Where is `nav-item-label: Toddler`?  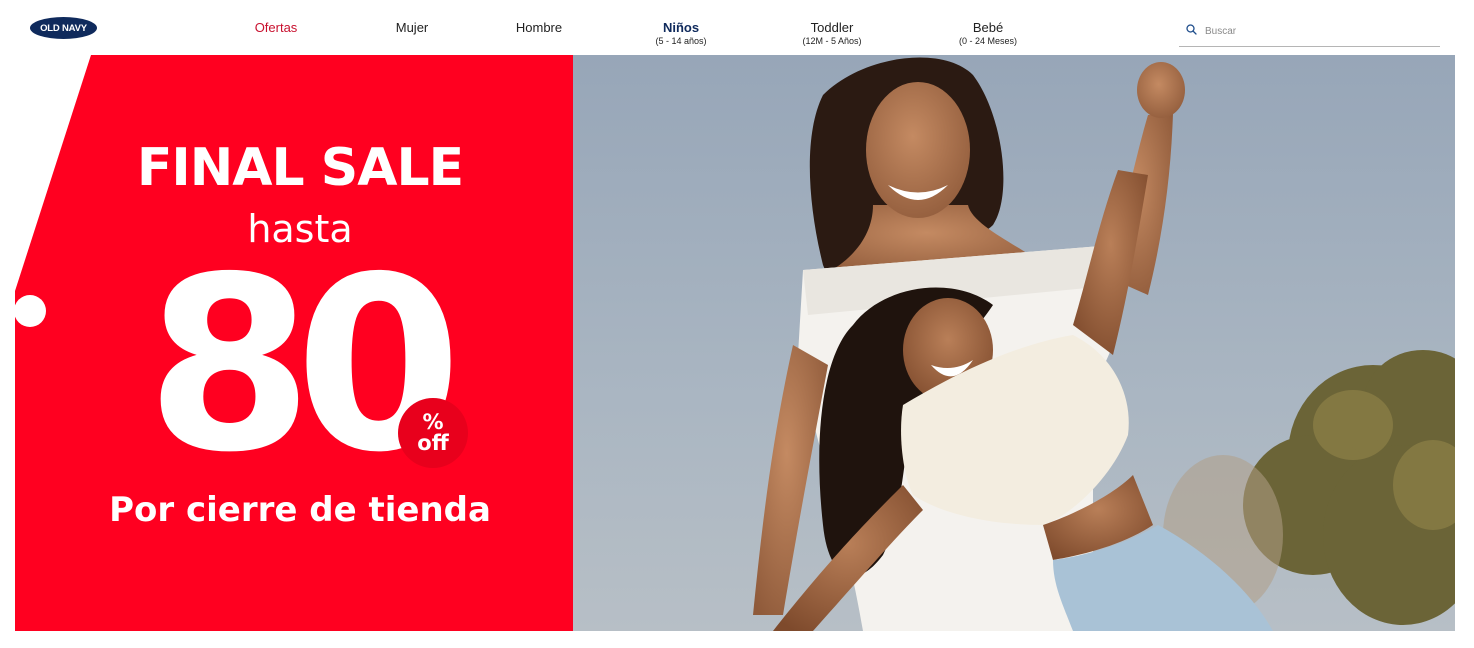
nav-item-label: Toddler is located at coordinates (832, 27).